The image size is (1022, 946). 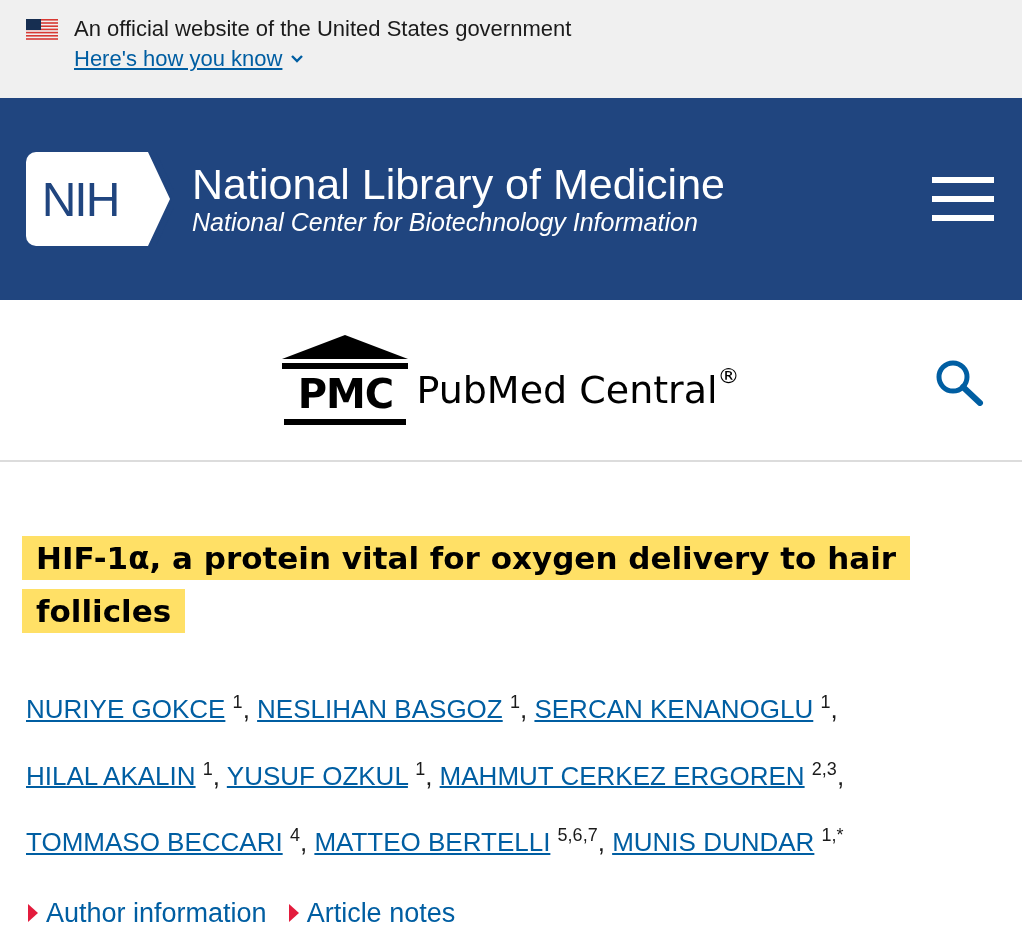 What do you see at coordinates (126, 708) in the screenshot?
I see `author-link: NURIYE GOKCE` at bounding box center [126, 708].